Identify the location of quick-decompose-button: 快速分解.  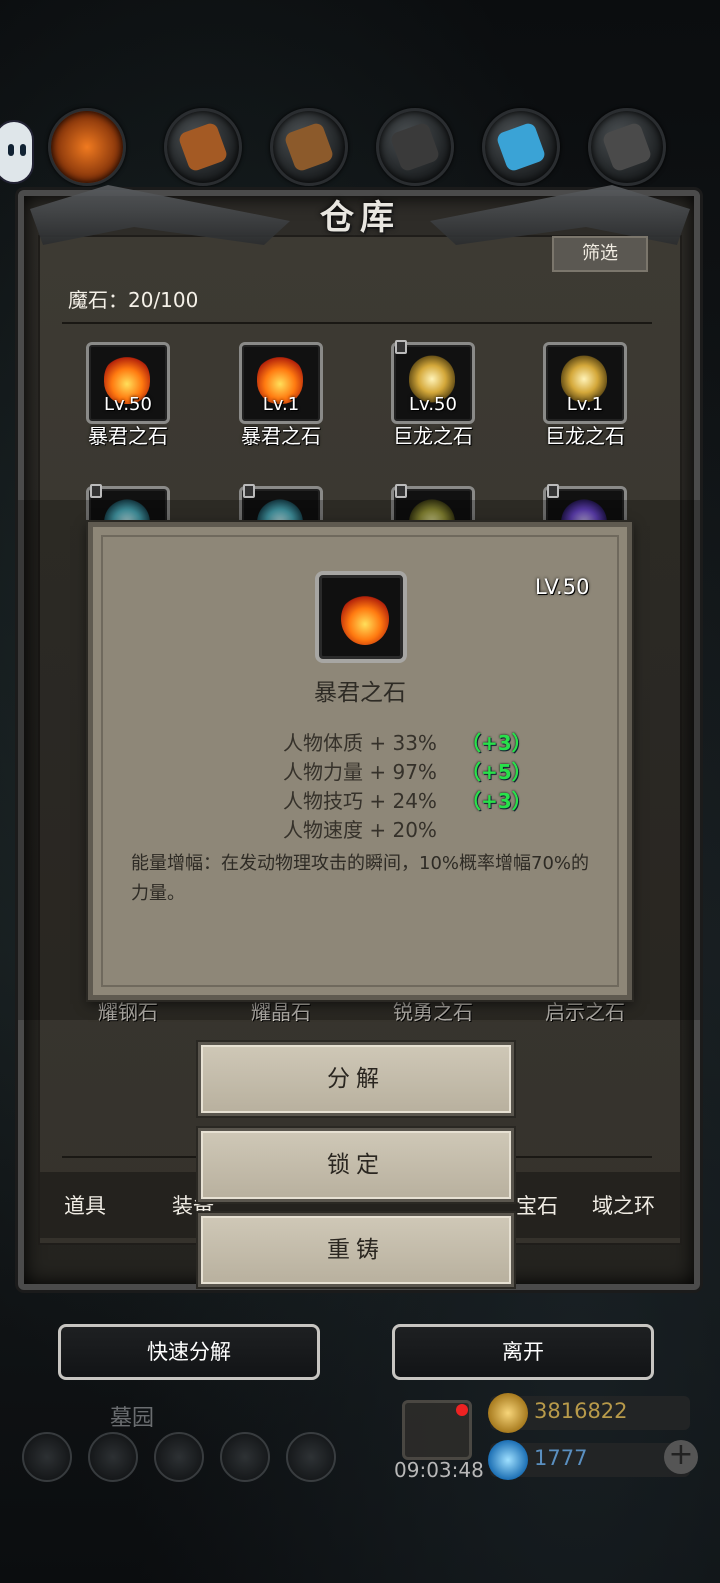
(189, 1352).